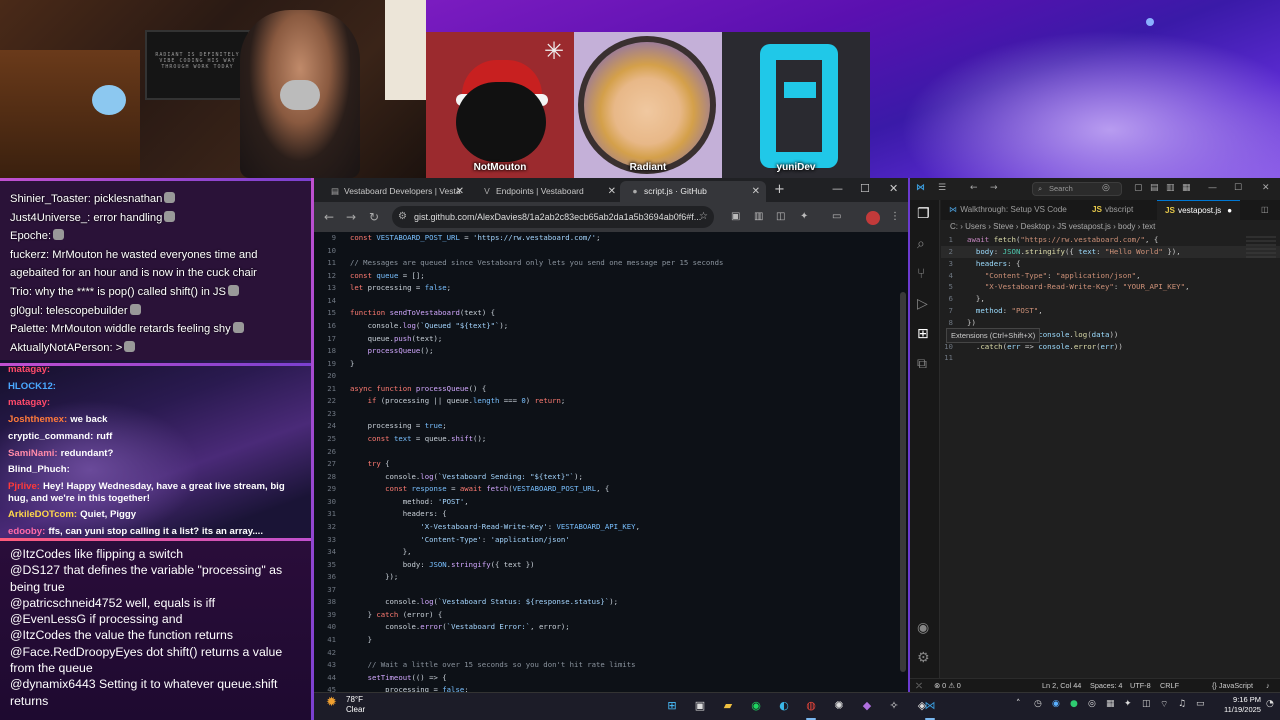 The image size is (1280, 720). I want to click on tab-vbscript: JS vbscript, so click(1112, 210).